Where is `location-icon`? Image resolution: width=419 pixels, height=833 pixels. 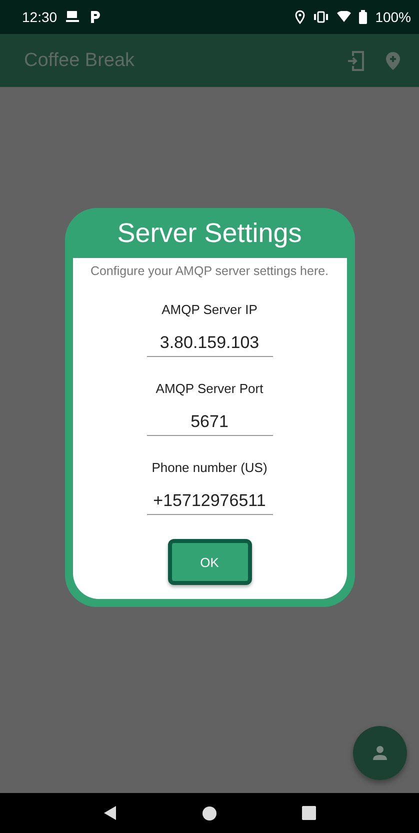 location-icon is located at coordinates (300, 17).